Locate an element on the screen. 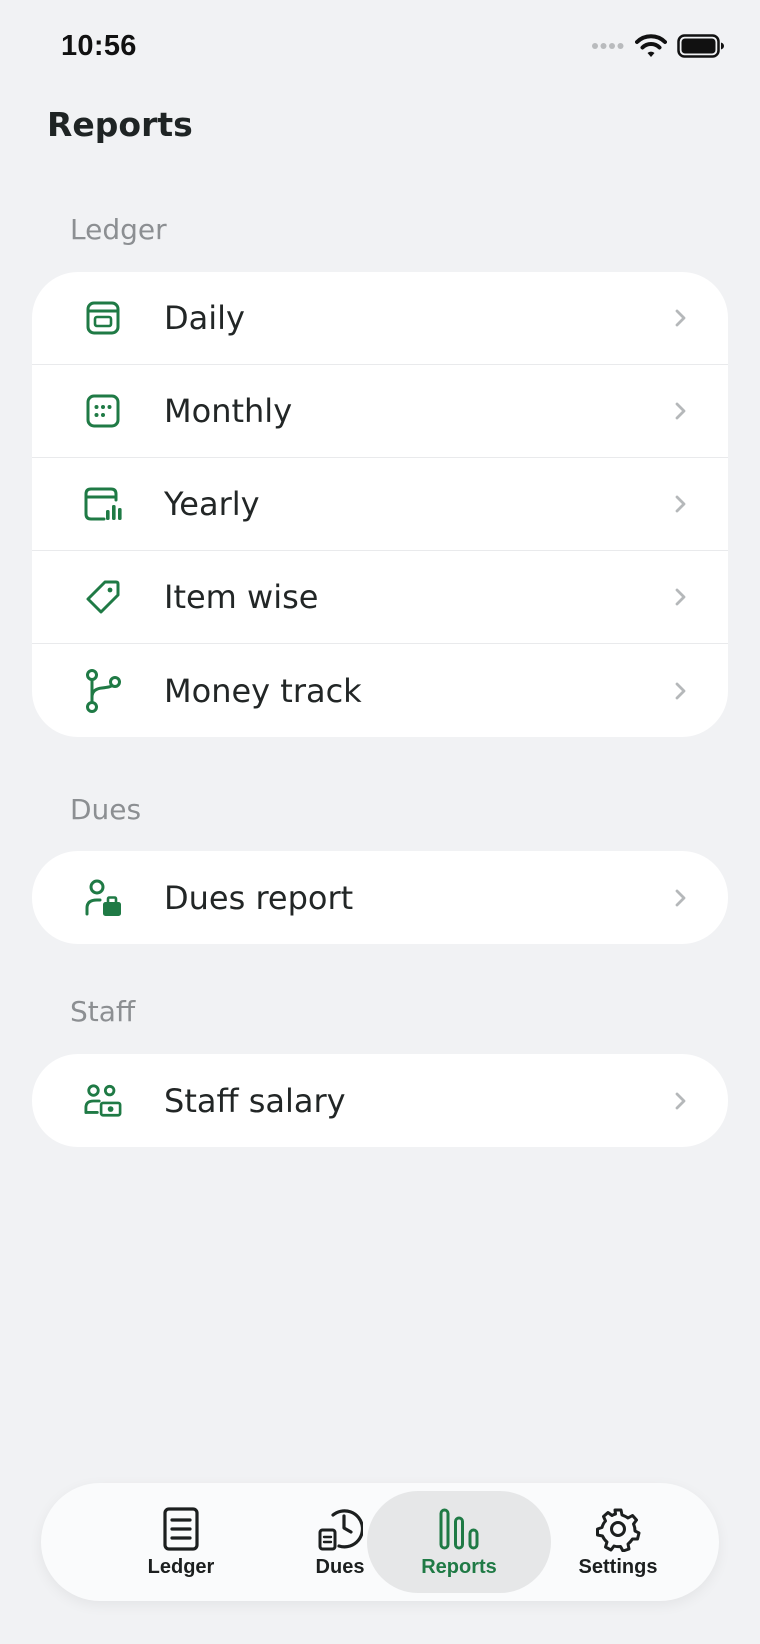 The image size is (760, 1644). yearly-chart-icon is located at coordinates (103, 504).